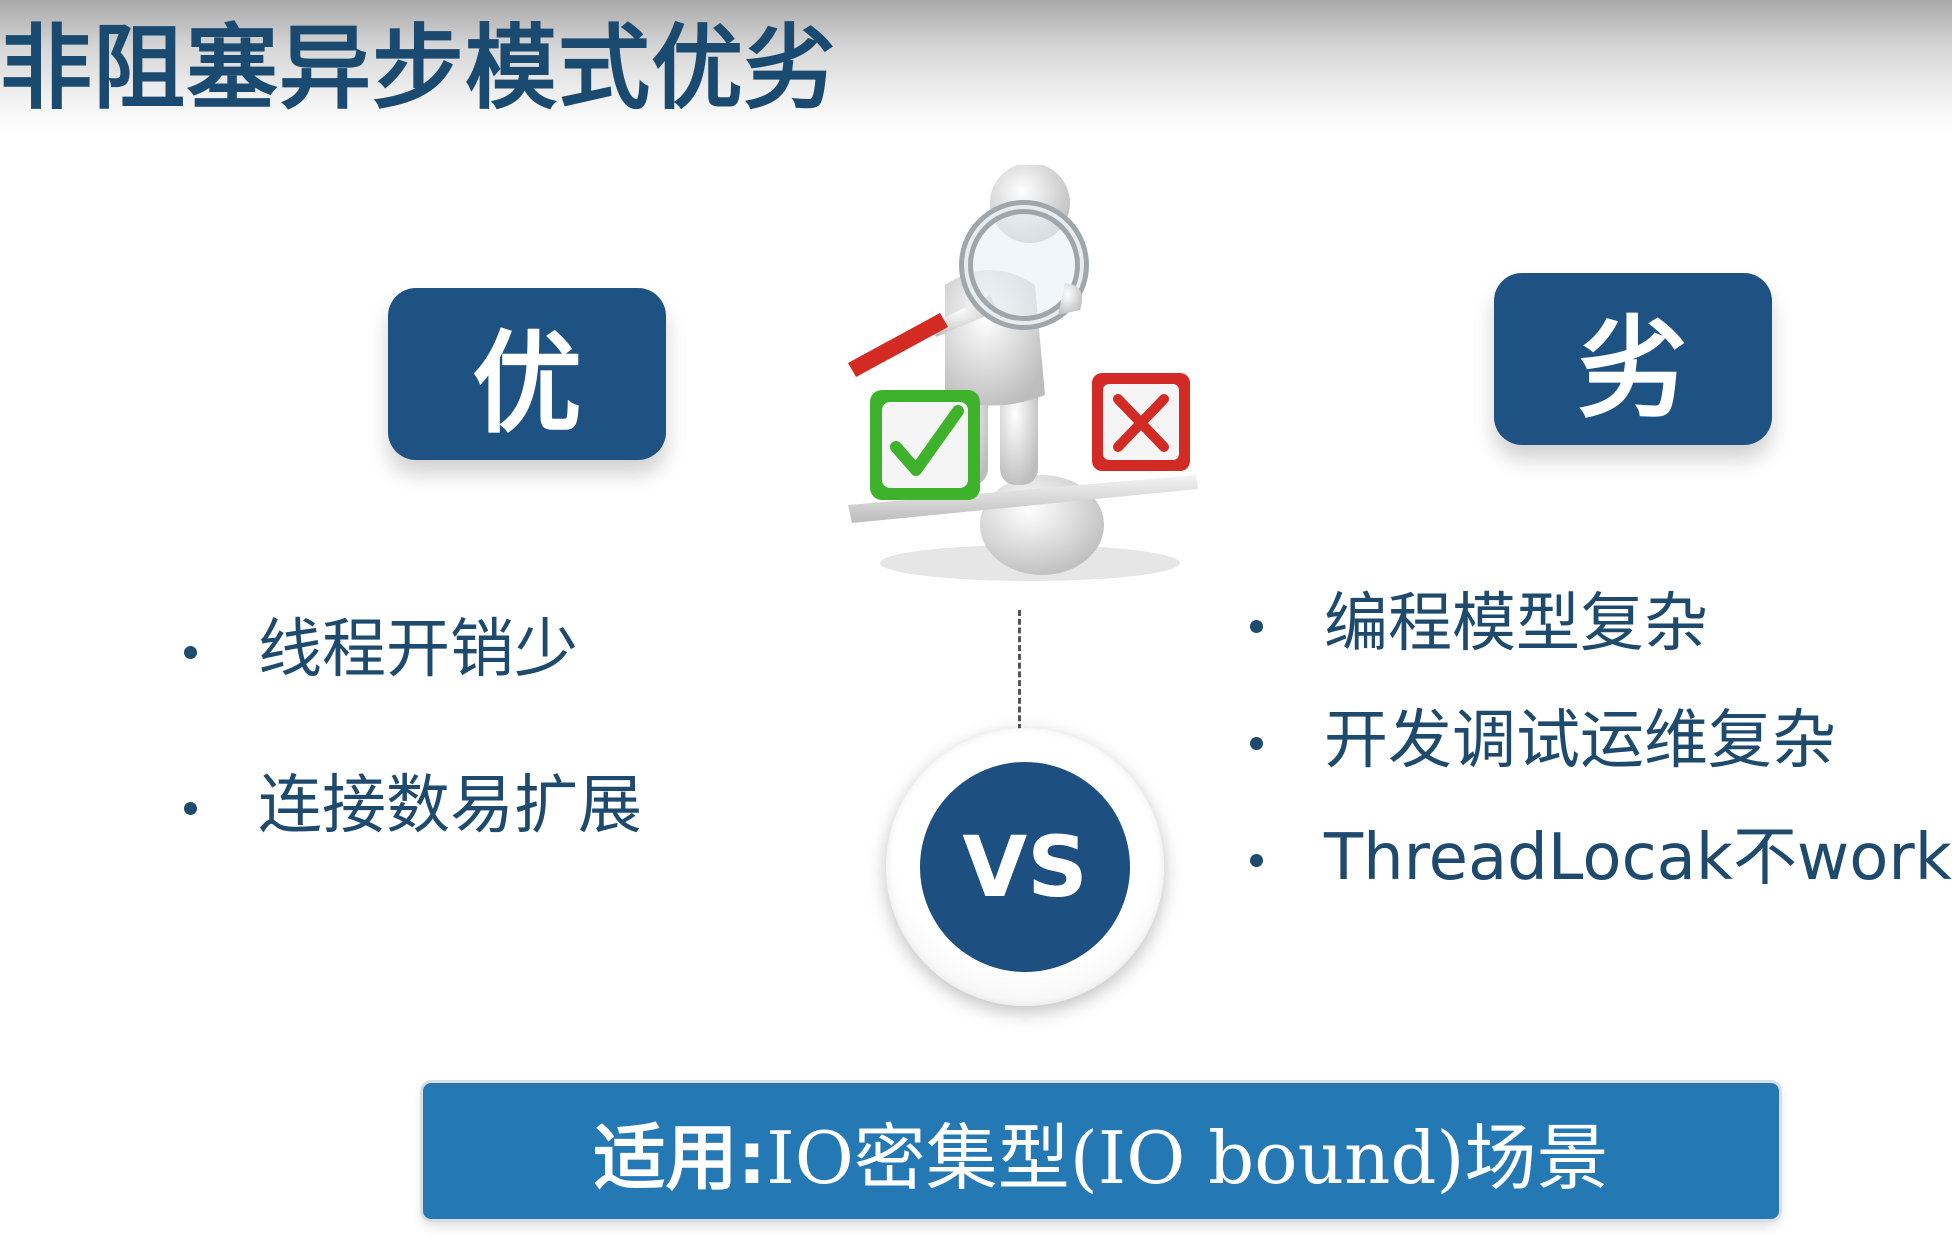 The width and height of the screenshot is (1952, 1252). Describe the element at coordinates (527, 374) in the screenshot. I see `pros-heading: 优` at that location.